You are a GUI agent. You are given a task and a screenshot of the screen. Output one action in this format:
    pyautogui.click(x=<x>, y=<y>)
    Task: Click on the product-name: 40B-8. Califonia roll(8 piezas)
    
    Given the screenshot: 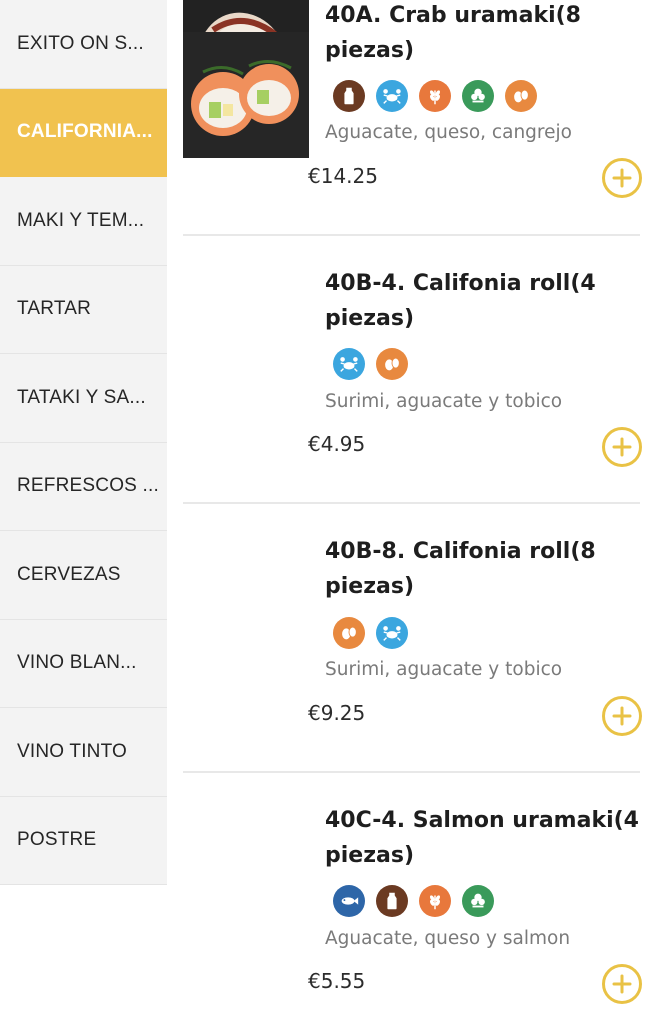 What is the action you would take?
    pyautogui.click(x=460, y=569)
    